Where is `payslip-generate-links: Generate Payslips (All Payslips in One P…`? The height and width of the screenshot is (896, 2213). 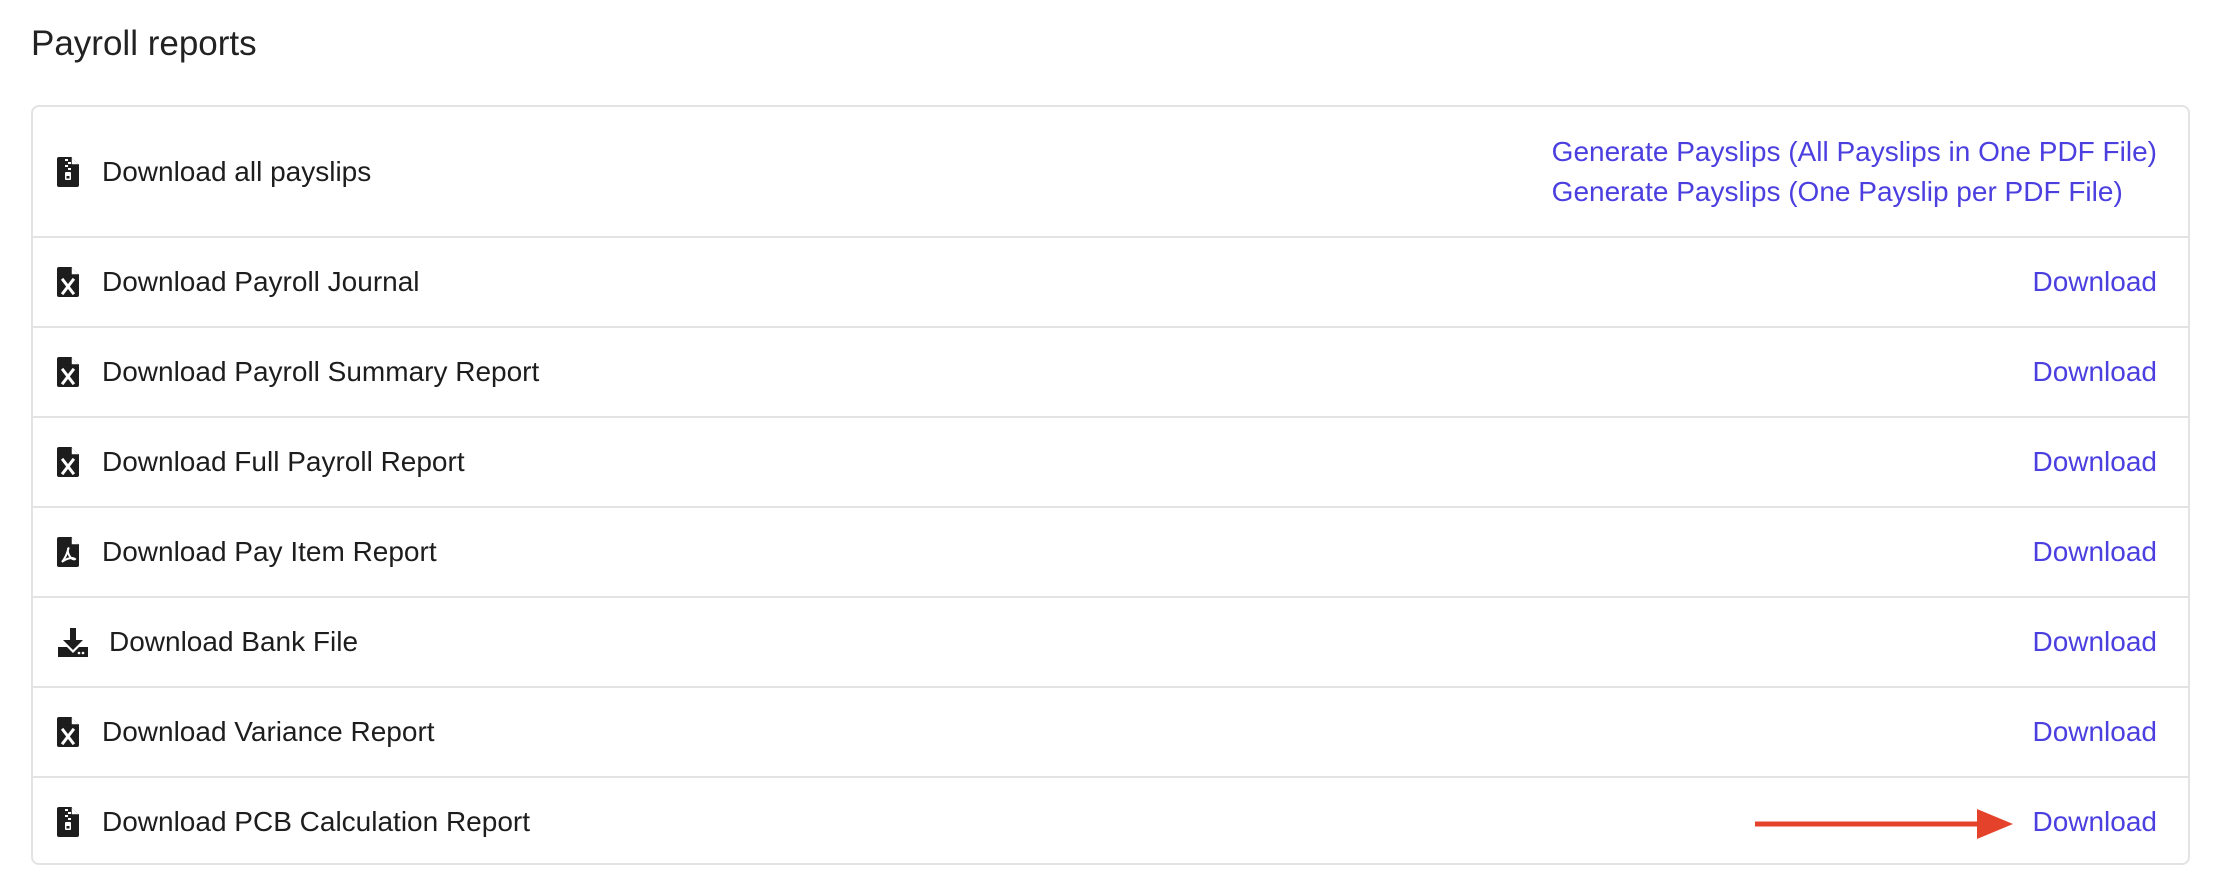
payslip-generate-links: Generate Payslips (All Payslips in One P… is located at coordinates (1854, 172).